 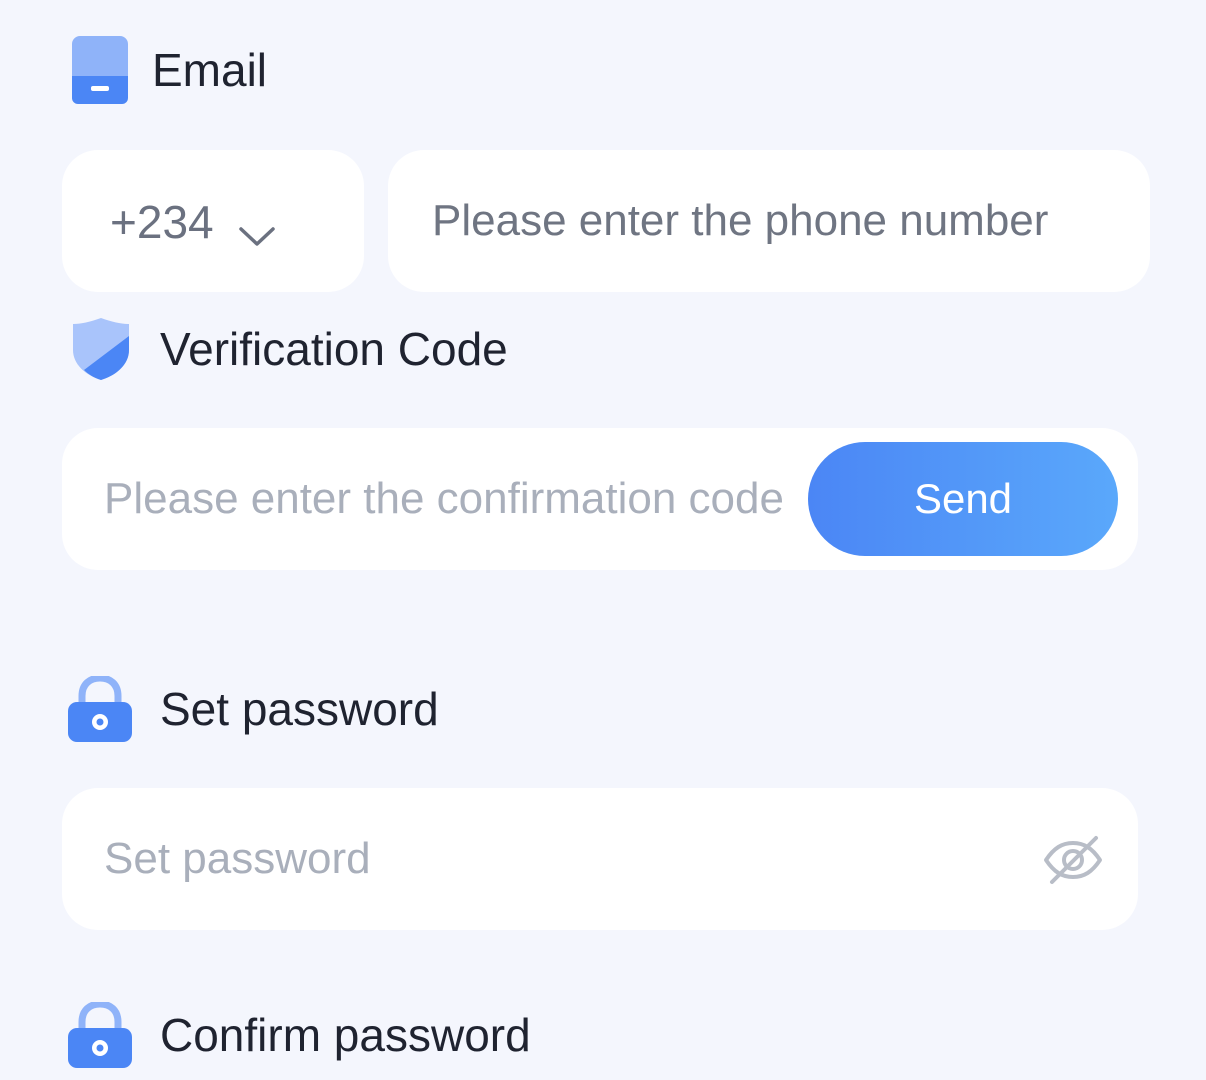 What do you see at coordinates (210, 70) in the screenshot?
I see `email-section-title: Email` at bounding box center [210, 70].